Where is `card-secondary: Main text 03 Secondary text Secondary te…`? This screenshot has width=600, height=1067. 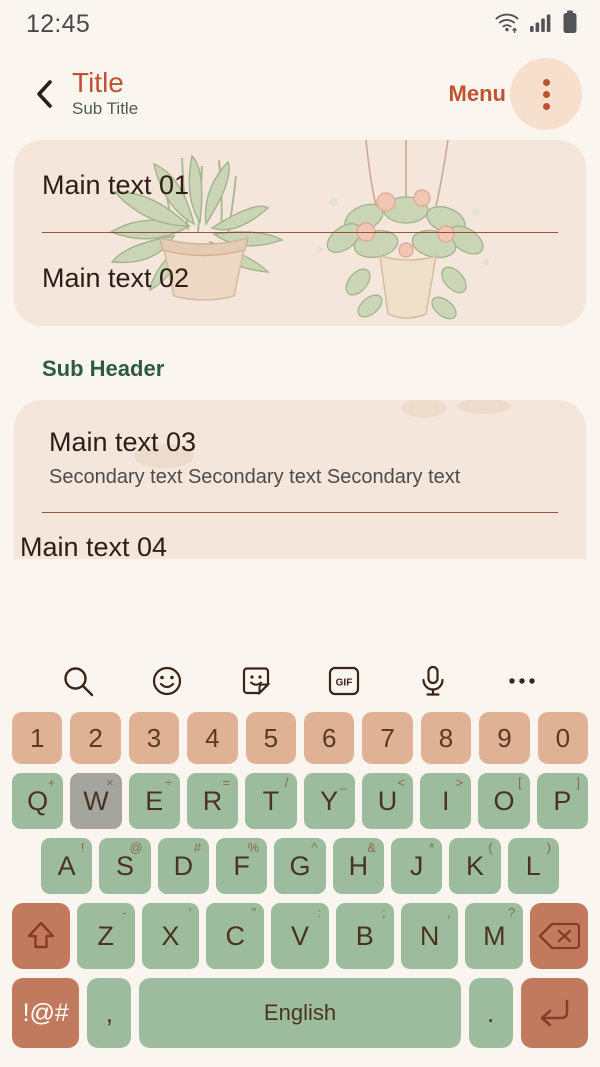
card-secondary: Main text 03 Secondary text Secondary te… is located at coordinates (300, 479).